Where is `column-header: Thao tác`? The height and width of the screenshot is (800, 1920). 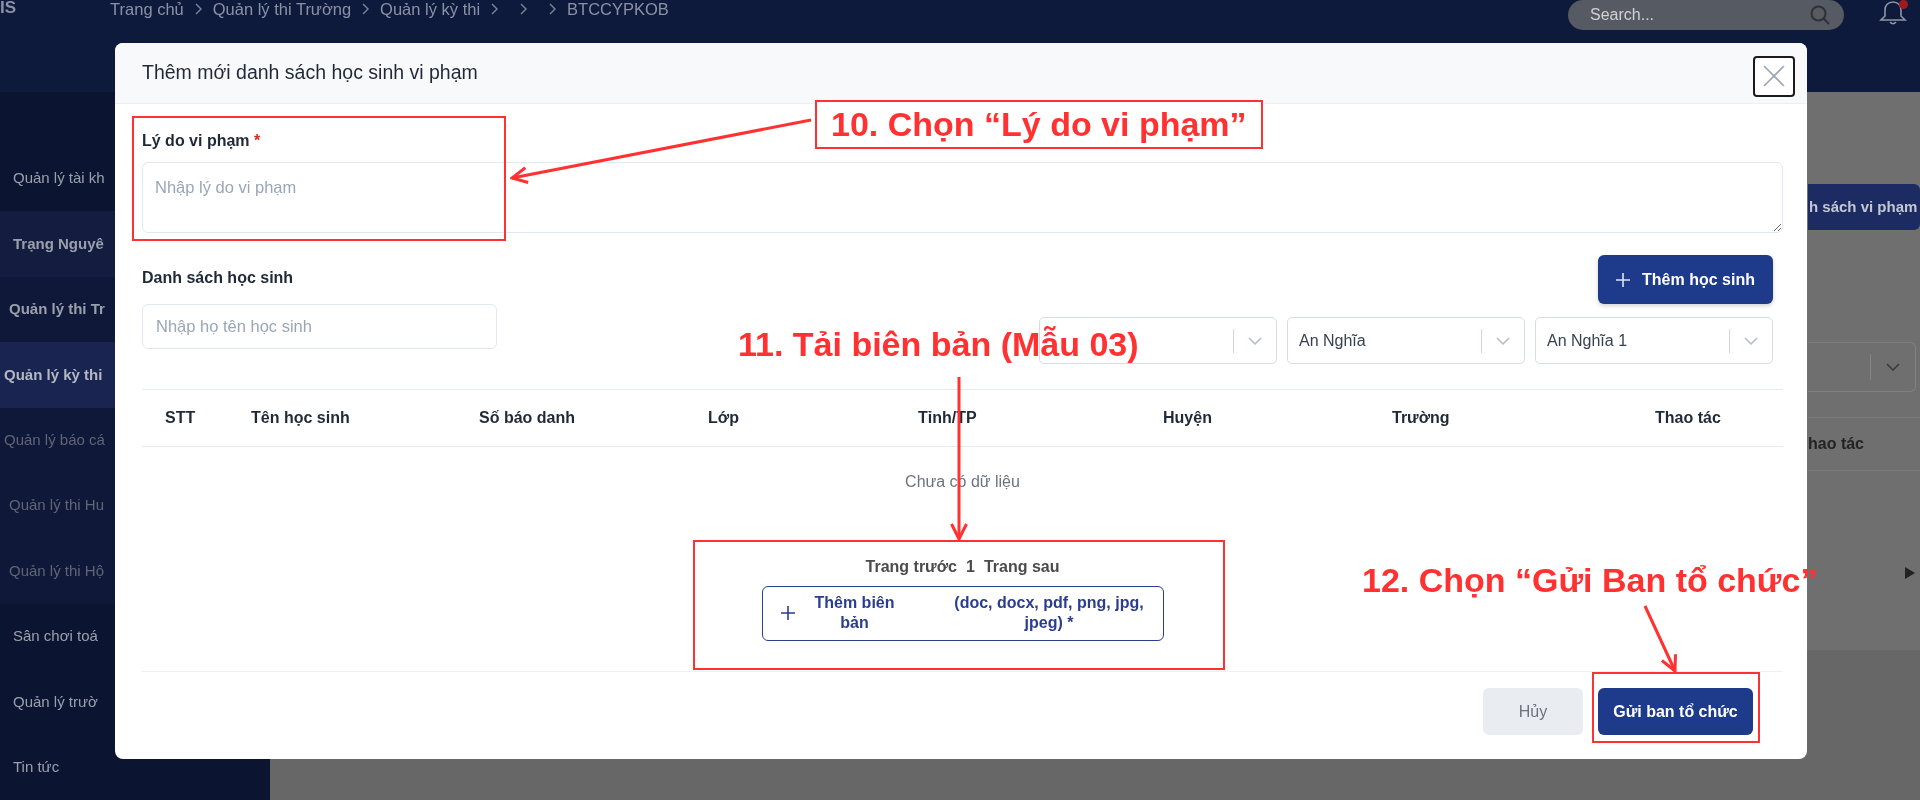
column-header: Thao tác is located at coordinates (1688, 417).